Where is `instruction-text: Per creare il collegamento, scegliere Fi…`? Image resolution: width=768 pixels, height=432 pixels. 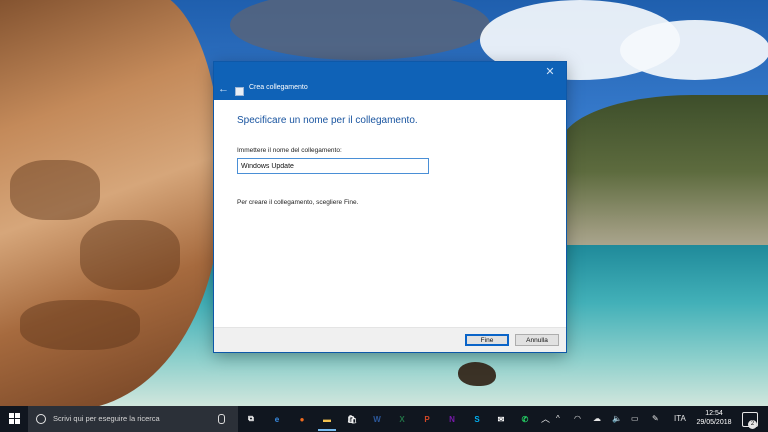
instruction-text: Per creare il collegamento, scegliere Fi… is located at coordinates (298, 202).